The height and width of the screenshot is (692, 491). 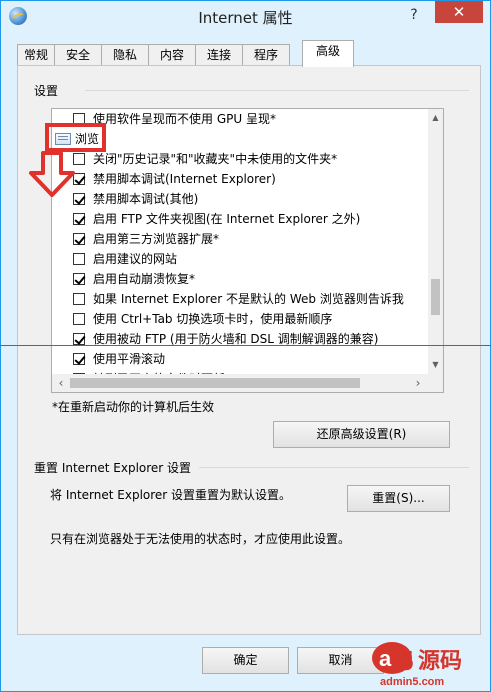 I want to click on setting-row-disable-script-debug-ie: 禁用脚本调试(Internet Explorer), so click(x=240, y=179).